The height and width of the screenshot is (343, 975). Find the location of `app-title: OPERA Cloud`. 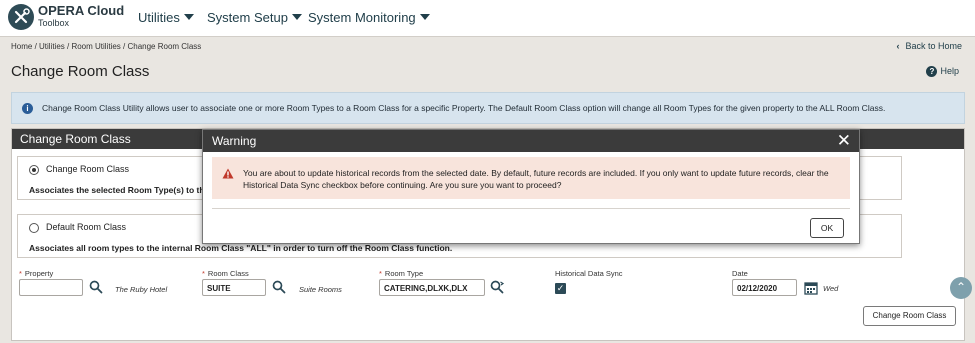

app-title: OPERA Cloud is located at coordinates (81, 10).